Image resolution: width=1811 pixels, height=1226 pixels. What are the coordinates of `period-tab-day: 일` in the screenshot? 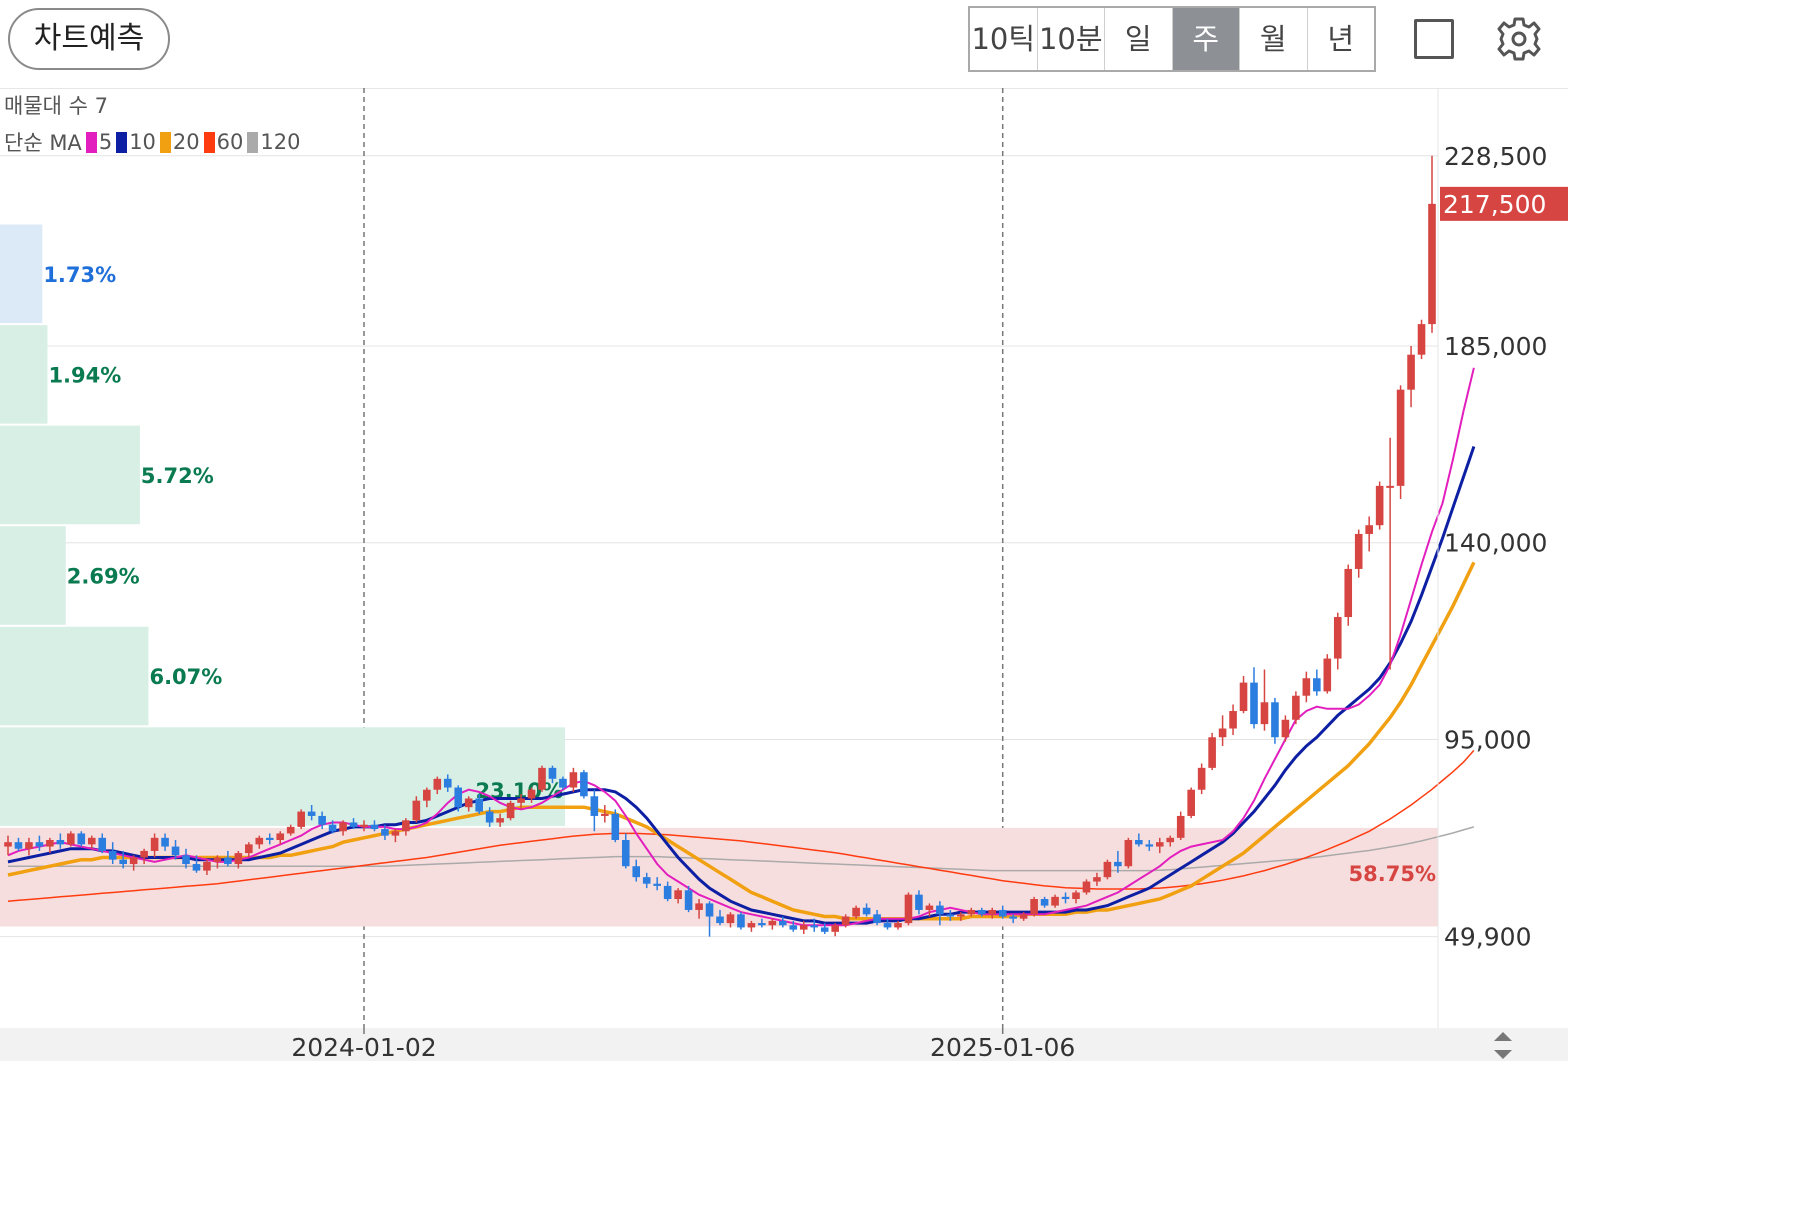 It's located at (1139, 39).